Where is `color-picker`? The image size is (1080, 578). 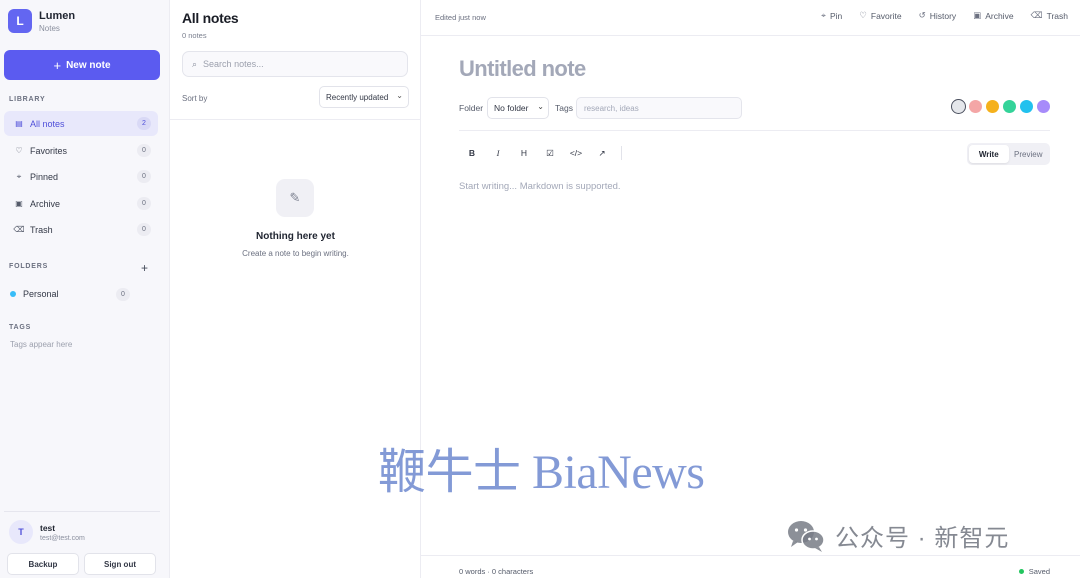 color-picker is located at coordinates (1000, 106).